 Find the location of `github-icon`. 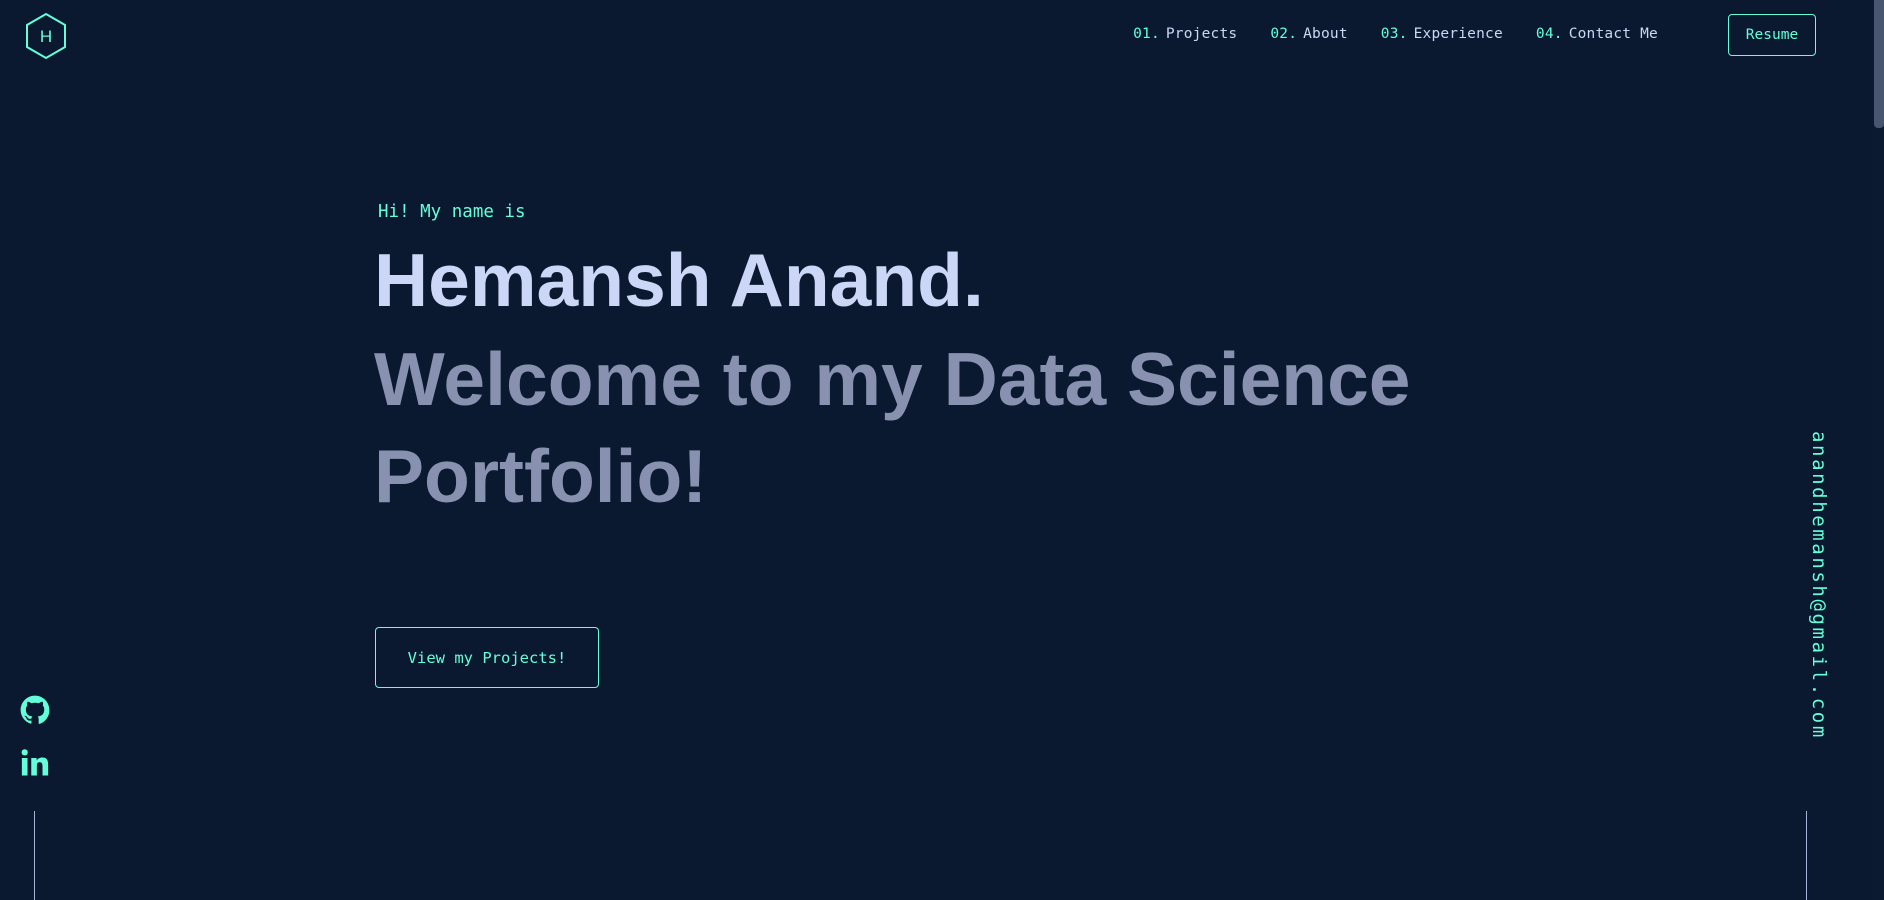

github-icon is located at coordinates (35, 709).